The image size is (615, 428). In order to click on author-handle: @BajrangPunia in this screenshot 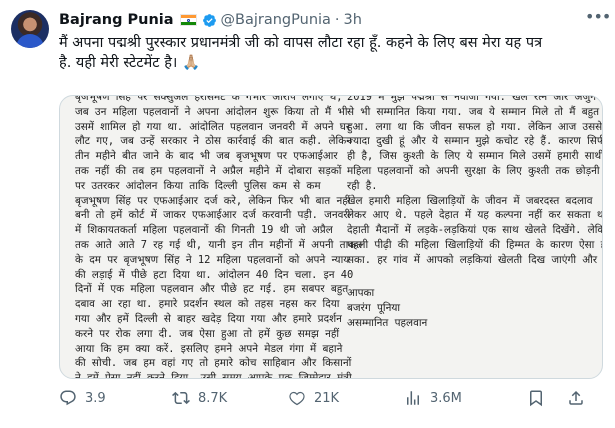, I will do `click(276, 20)`.